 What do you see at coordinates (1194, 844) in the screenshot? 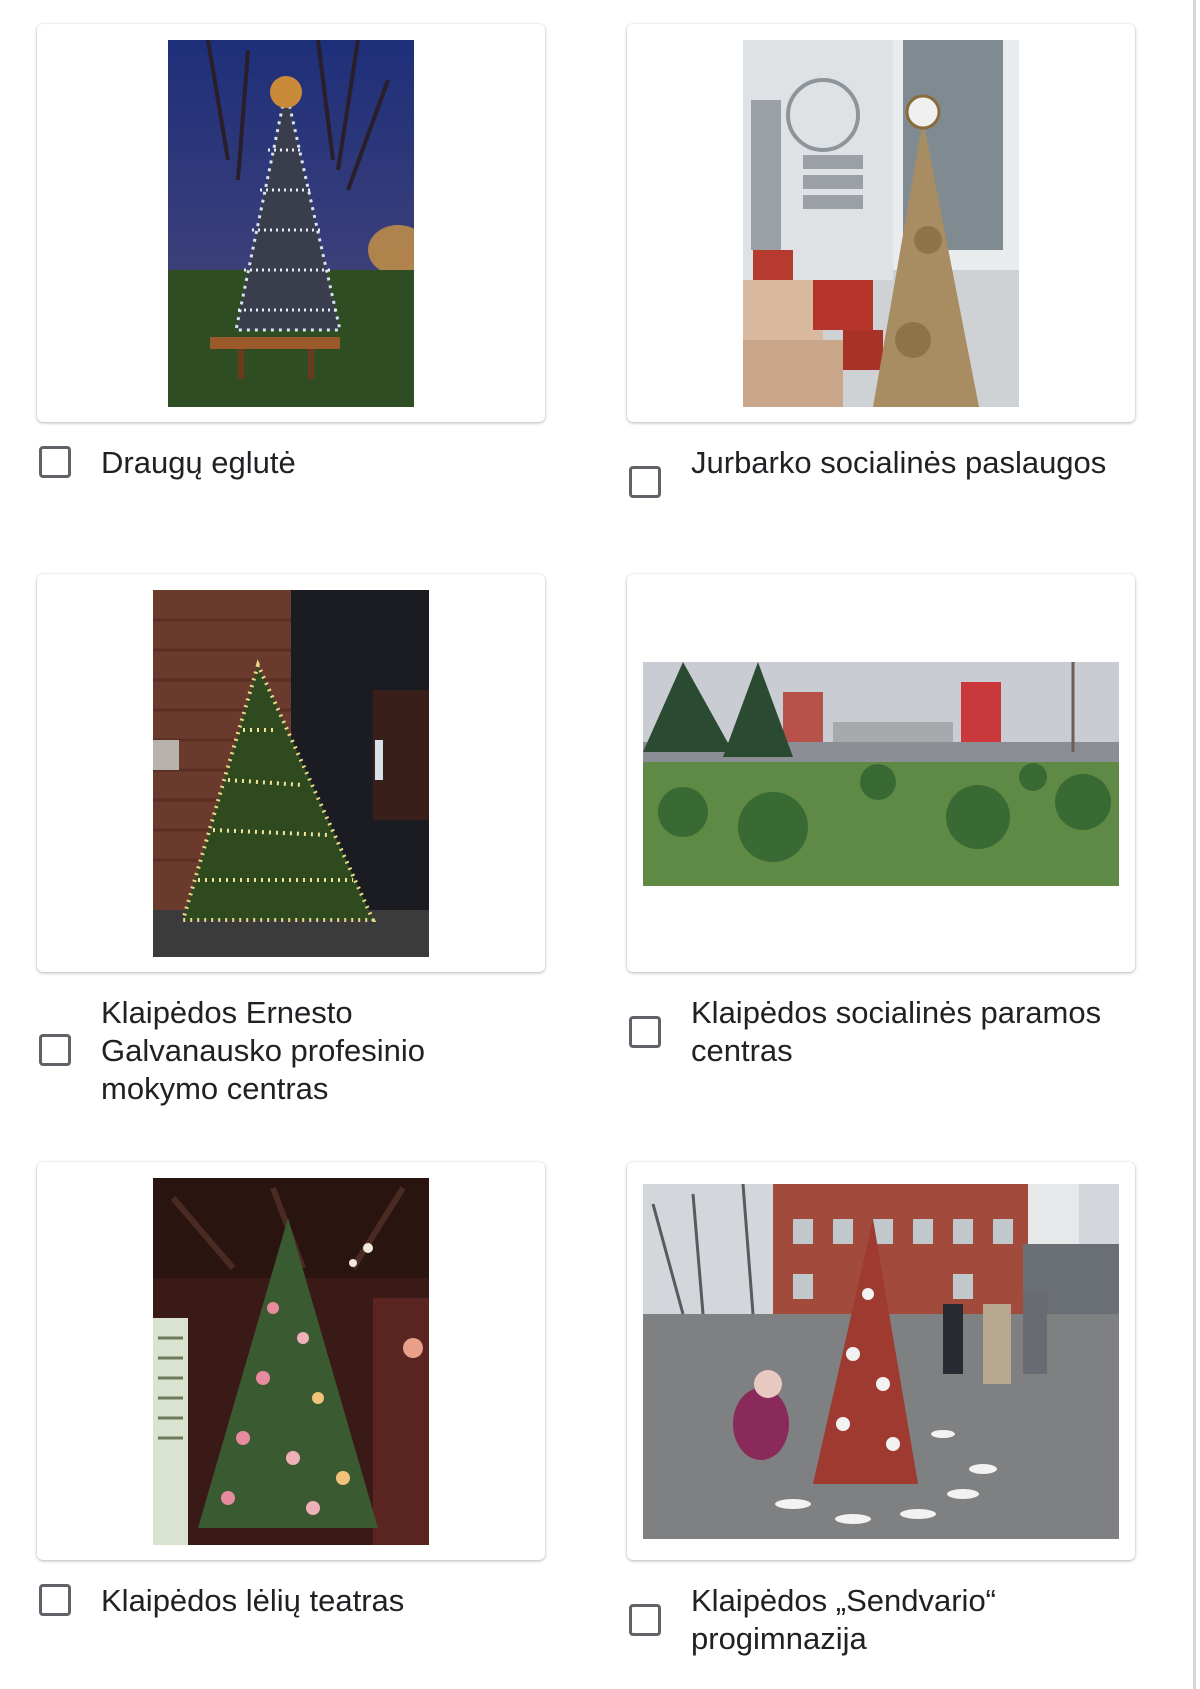
I see `scrollbar` at bounding box center [1194, 844].